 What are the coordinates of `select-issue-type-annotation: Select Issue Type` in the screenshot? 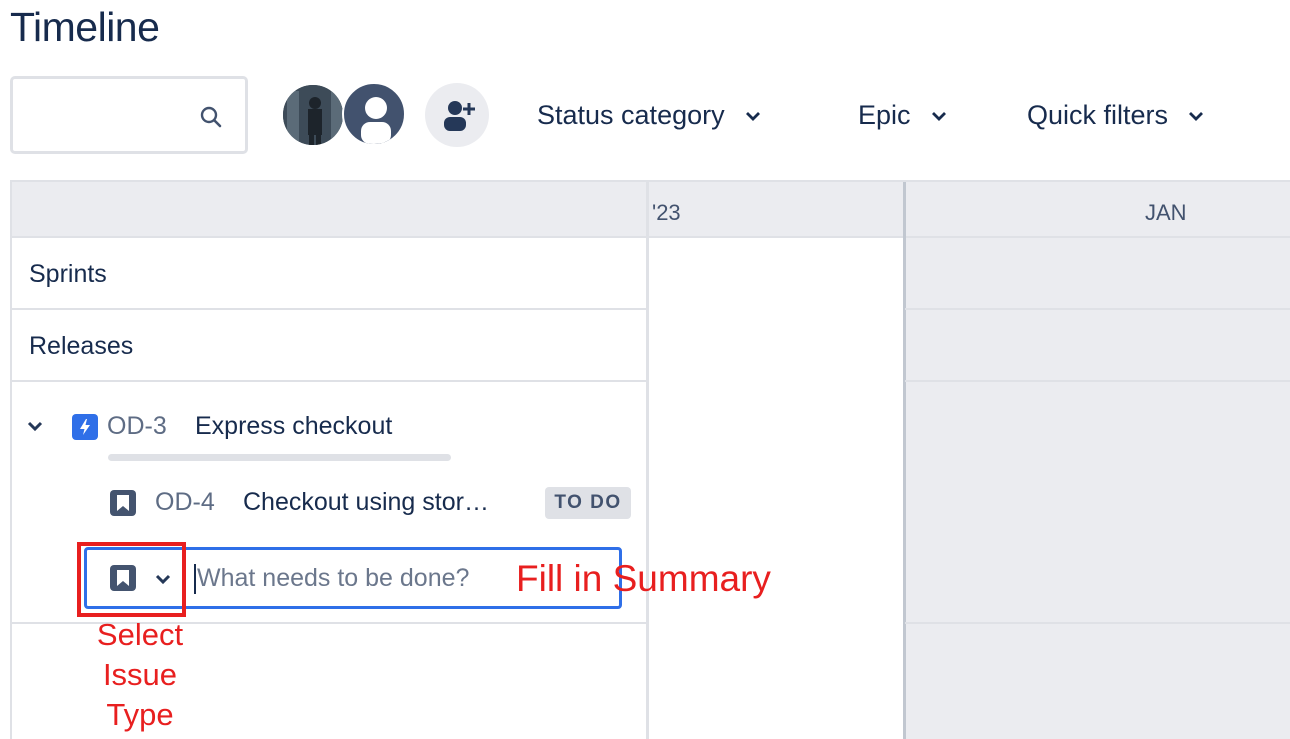 It's located at (140, 675).